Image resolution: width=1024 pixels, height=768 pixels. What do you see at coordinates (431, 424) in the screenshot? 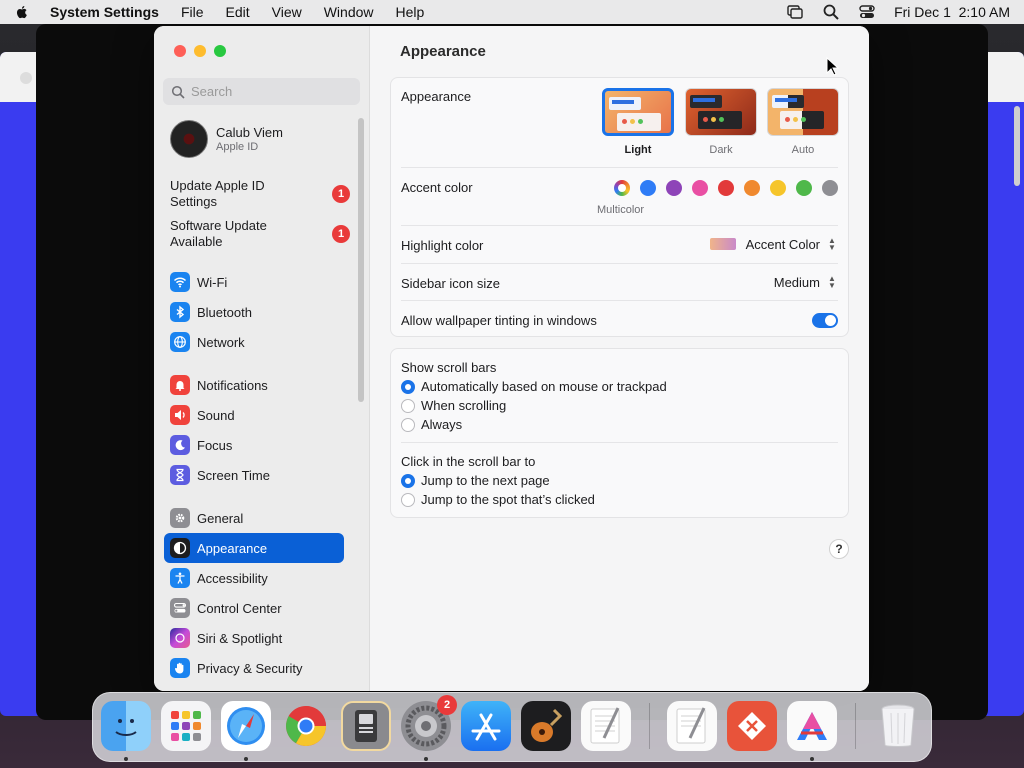
I see `radio-scroll-always: Always` at bounding box center [431, 424].